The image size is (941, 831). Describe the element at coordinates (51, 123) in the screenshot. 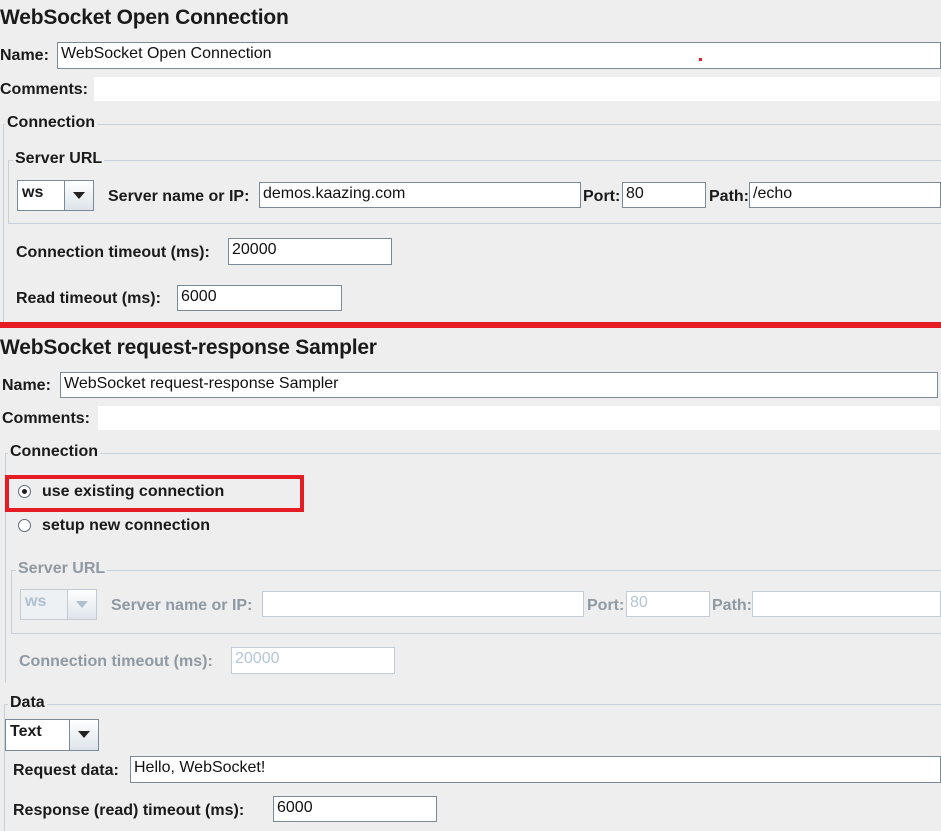

I see `open-connection-legend: Connection` at that location.